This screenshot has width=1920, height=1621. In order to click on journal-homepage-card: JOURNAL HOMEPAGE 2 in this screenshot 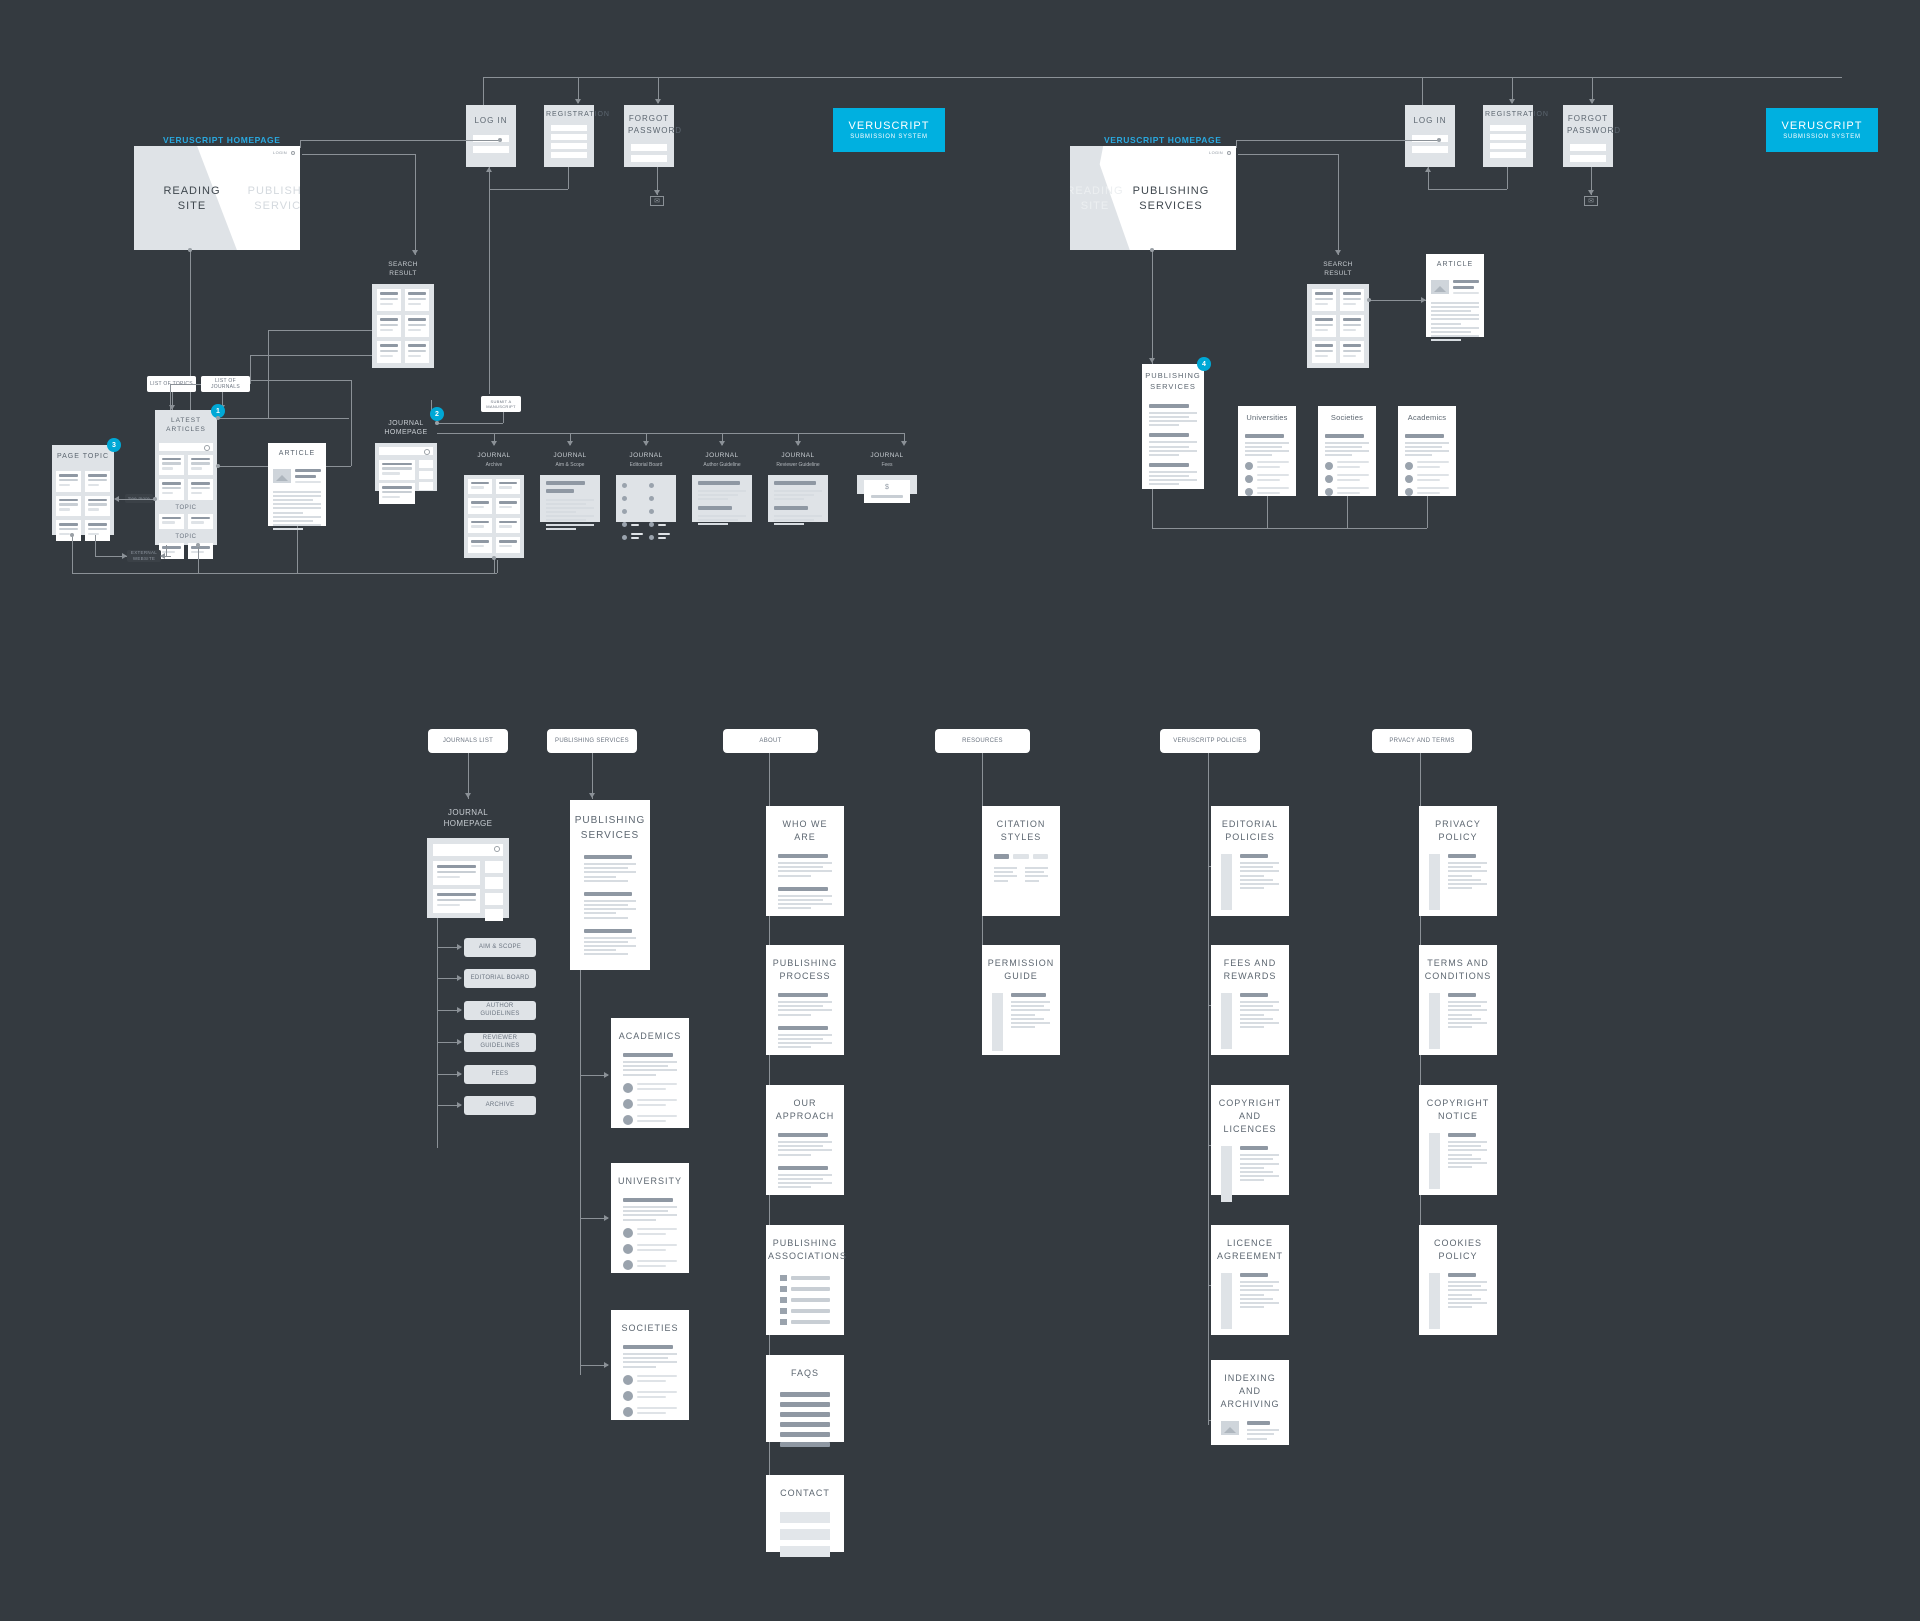, I will do `click(409, 455)`.